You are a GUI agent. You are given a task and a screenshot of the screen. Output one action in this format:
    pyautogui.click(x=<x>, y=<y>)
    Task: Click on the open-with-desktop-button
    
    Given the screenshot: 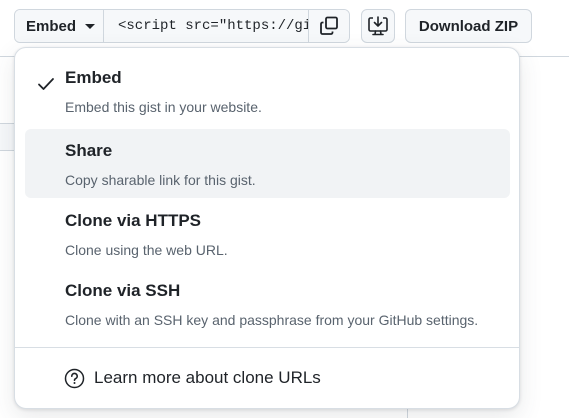 What is the action you would take?
    pyautogui.click(x=378, y=26)
    